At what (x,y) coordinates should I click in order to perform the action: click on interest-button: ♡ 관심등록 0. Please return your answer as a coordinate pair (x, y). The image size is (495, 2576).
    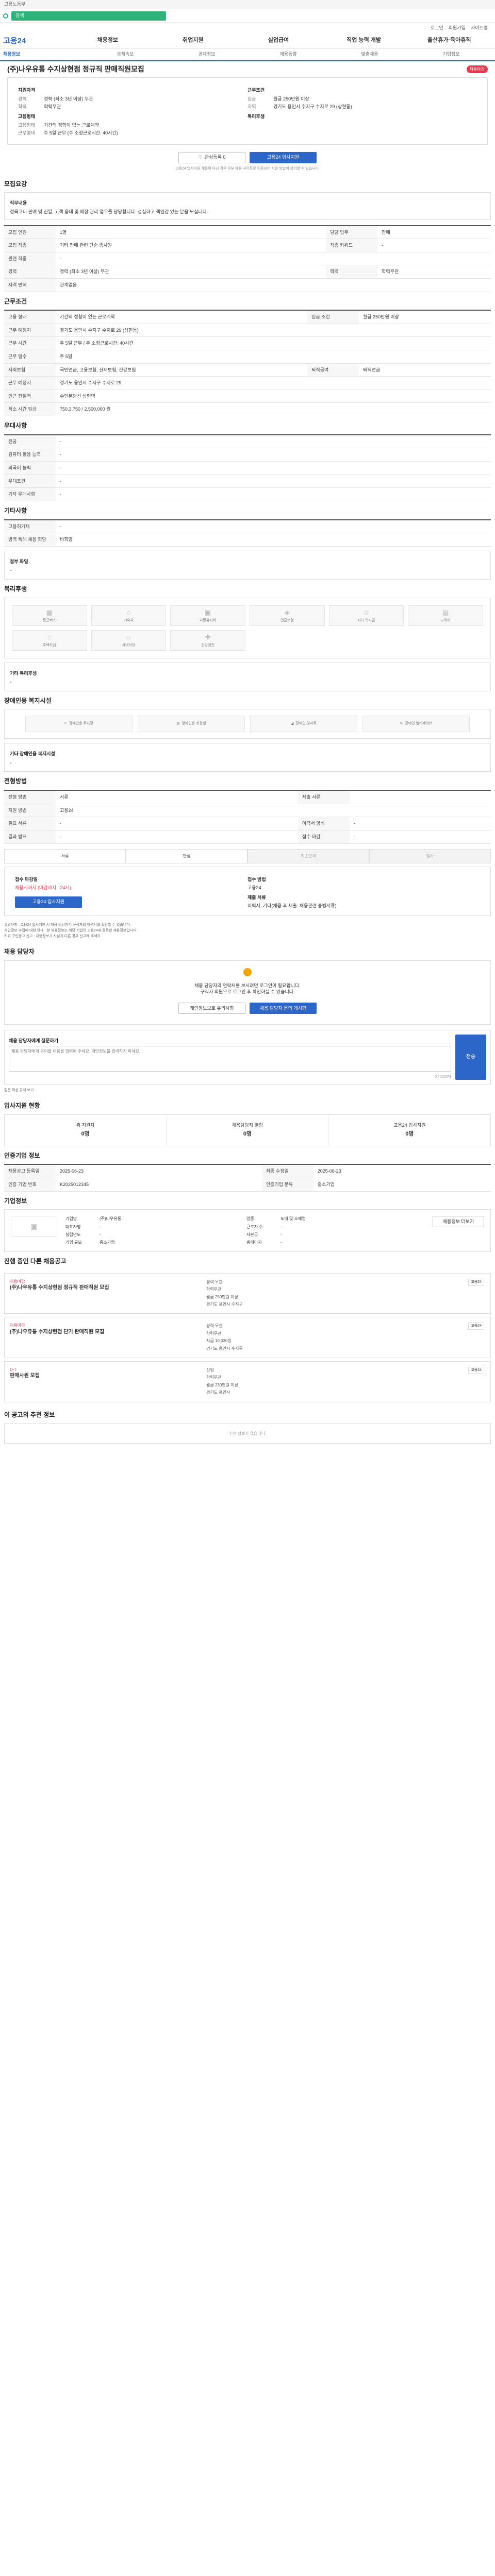
    Looking at the image, I should click on (211, 157).